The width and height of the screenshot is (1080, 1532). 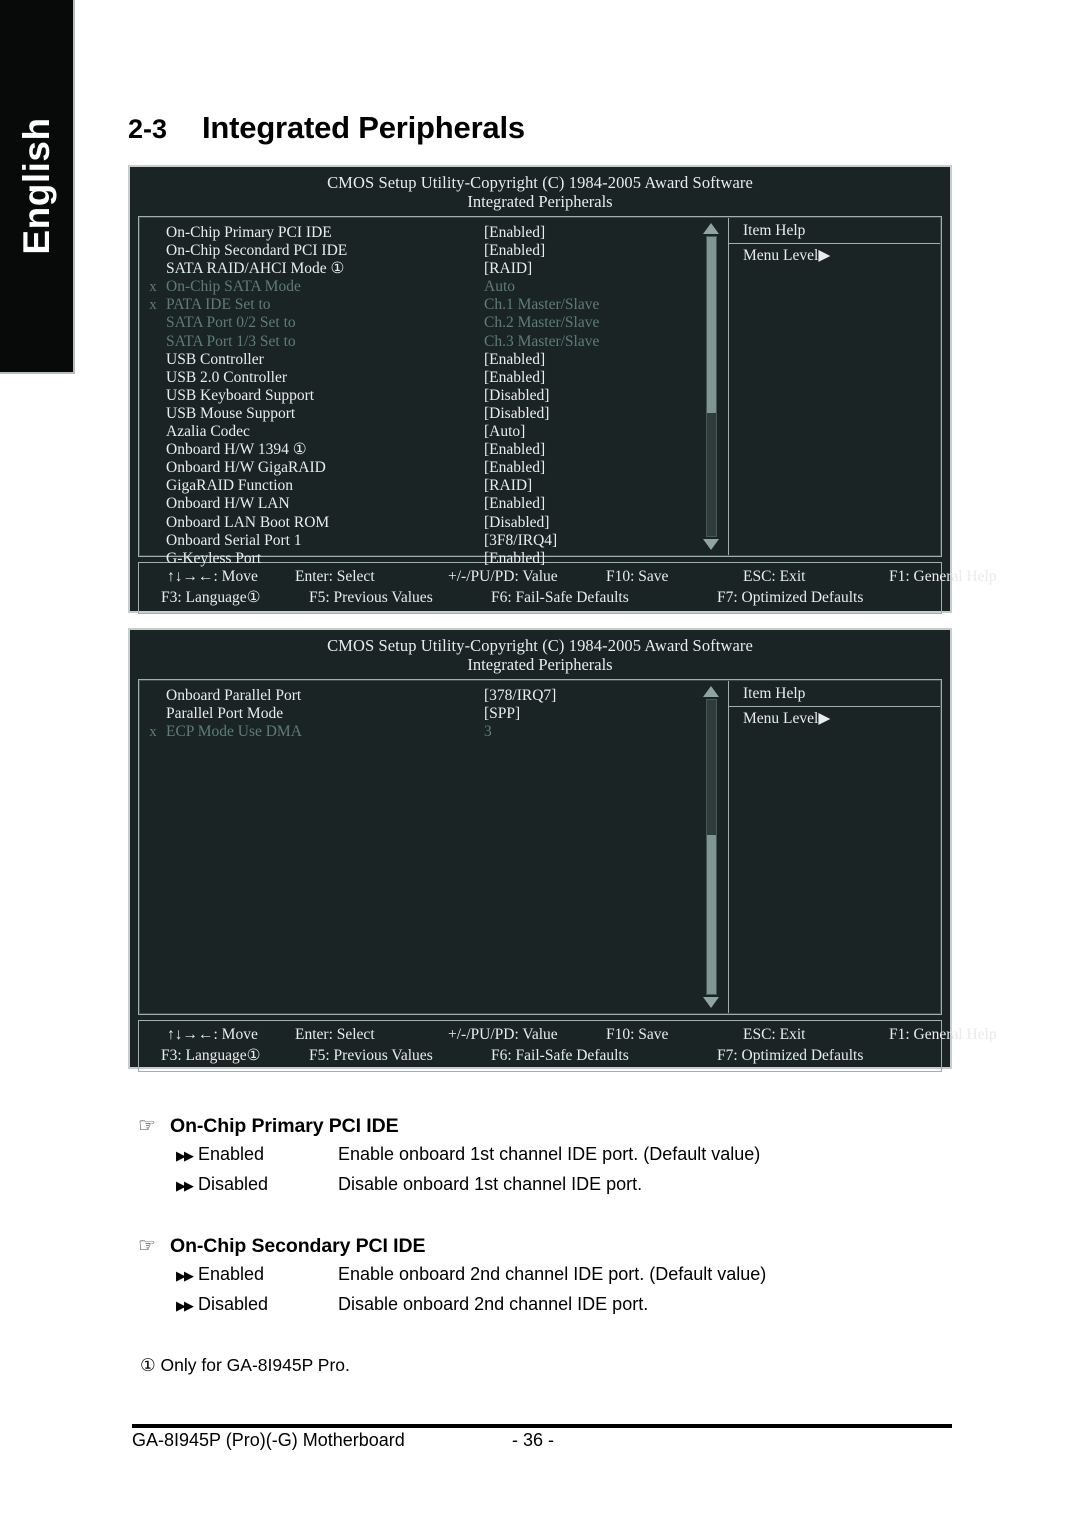 What do you see at coordinates (790, 1055) in the screenshot?
I see `key-legend-item: F7: Optimized Defaults` at bounding box center [790, 1055].